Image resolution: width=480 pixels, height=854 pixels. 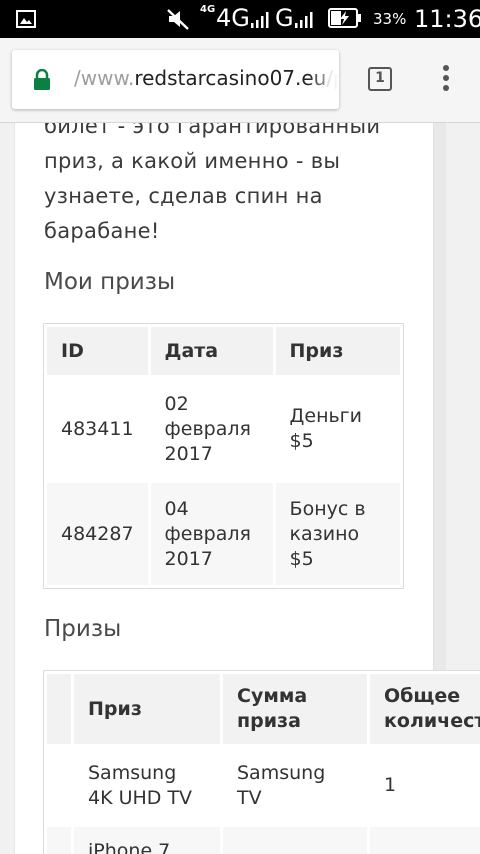 What do you see at coordinates (233, 18) in the screenshot?
I see `network-type: 4G` at bounding box center [233, 18].